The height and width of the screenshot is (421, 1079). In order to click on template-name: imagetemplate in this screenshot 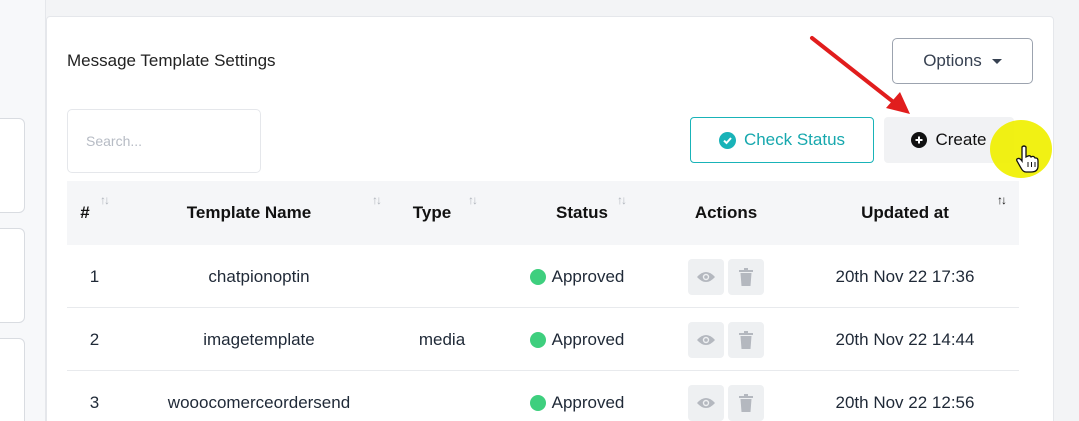, I will do `click(259, 339)`.